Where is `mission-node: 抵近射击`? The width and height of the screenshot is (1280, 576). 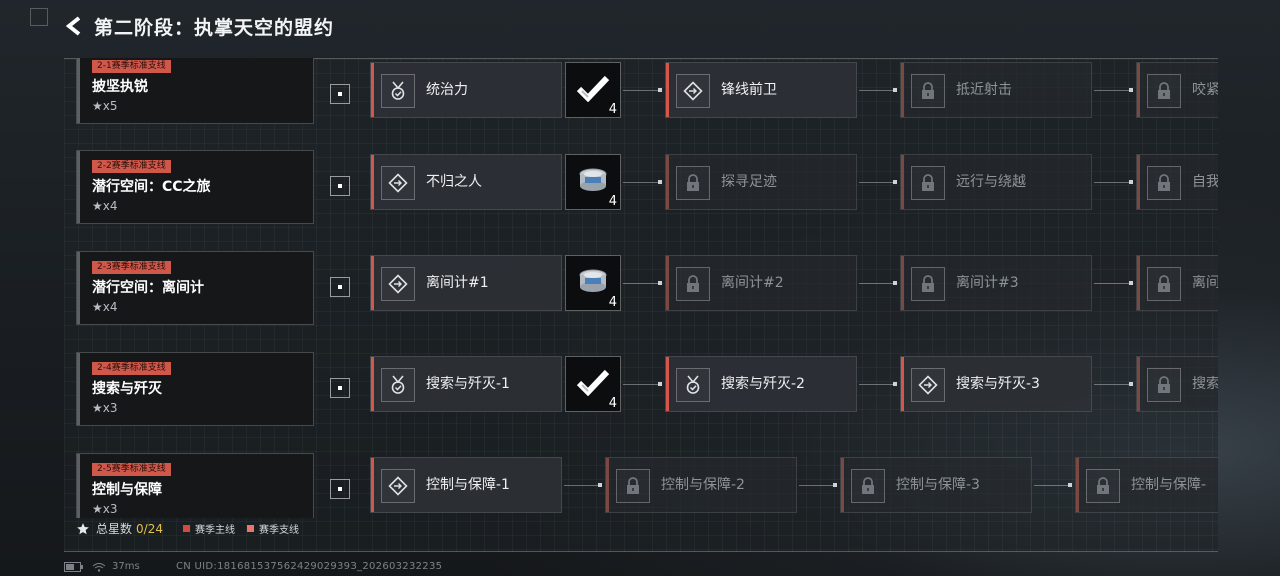
mission-node: 抵近射击 is located at coordinates (996, 90).